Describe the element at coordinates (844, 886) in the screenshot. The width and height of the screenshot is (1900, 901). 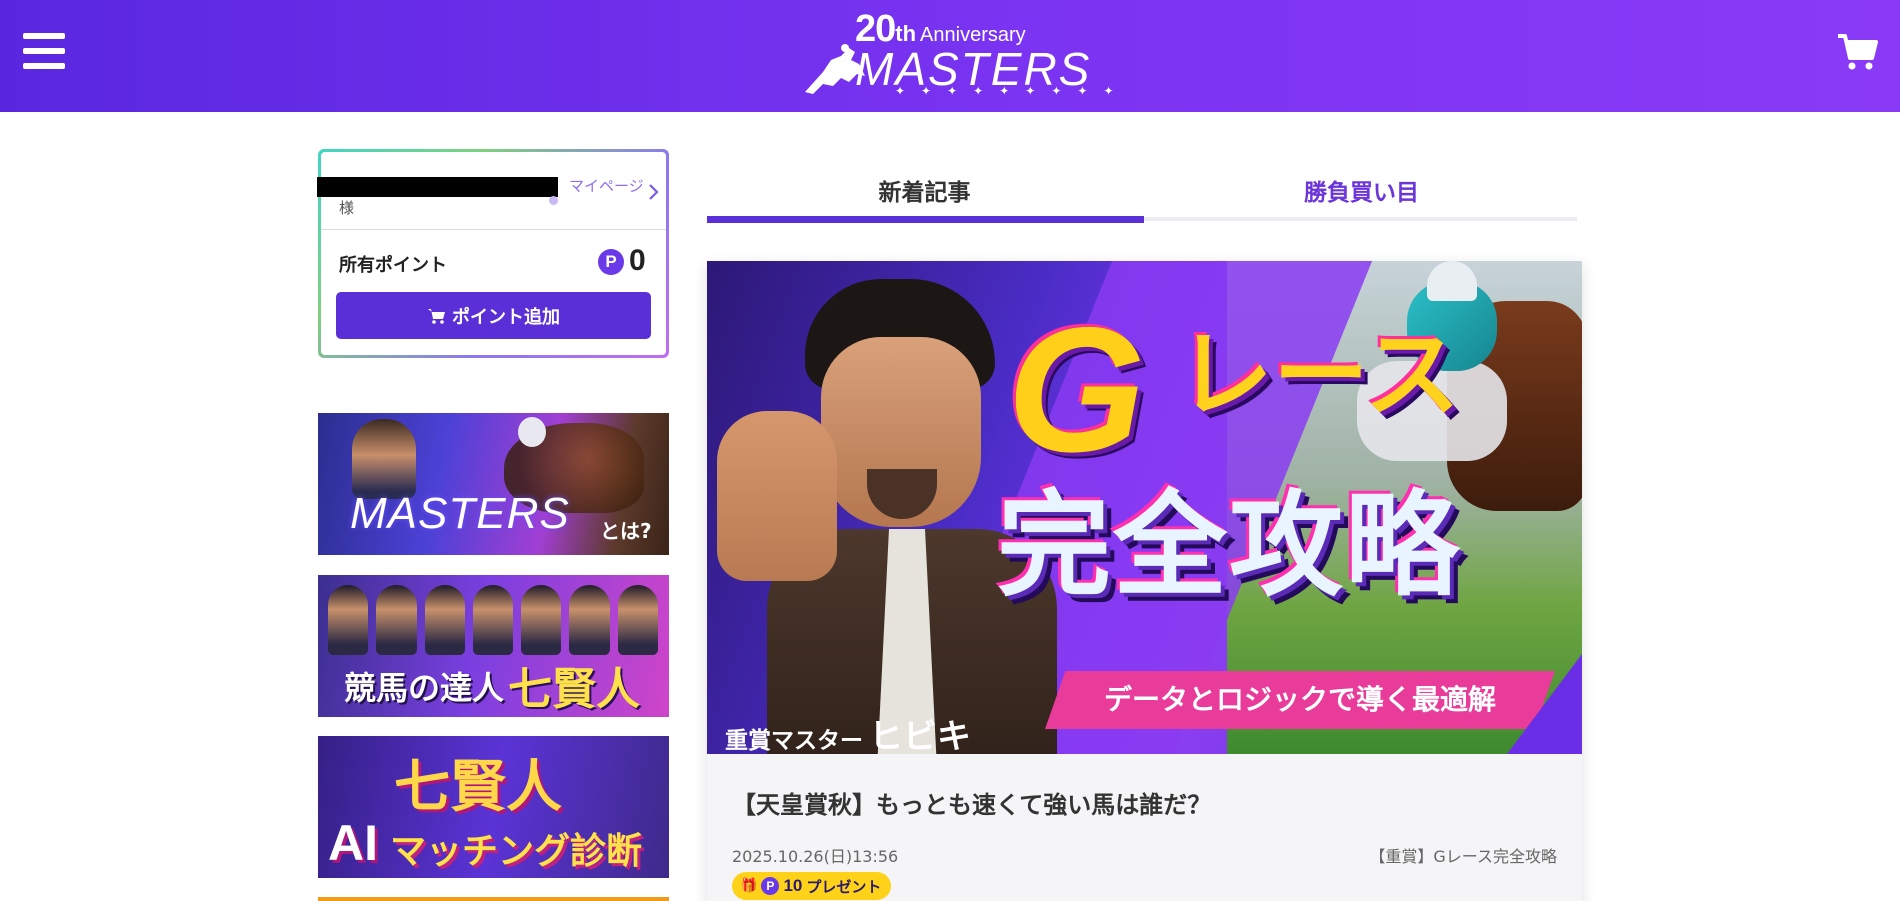
I see `present-label: プレゼント` at that location.